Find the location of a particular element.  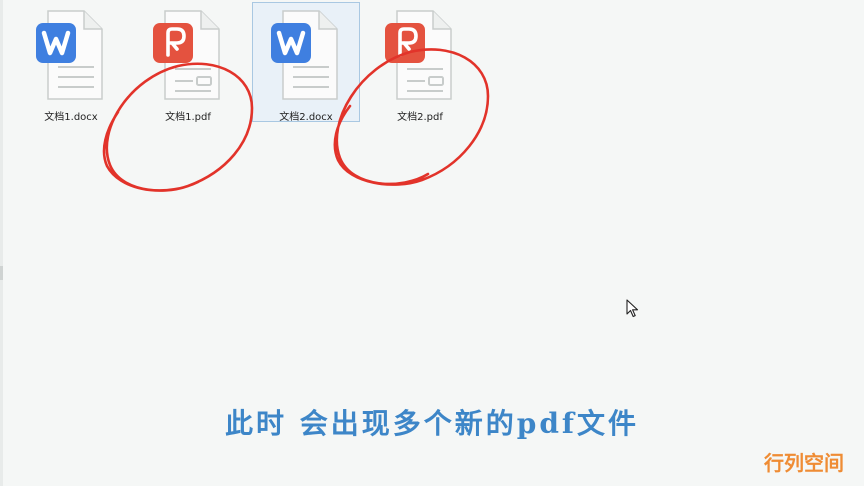

file-name: 文档2.docx is located at coordinates (306, 117).